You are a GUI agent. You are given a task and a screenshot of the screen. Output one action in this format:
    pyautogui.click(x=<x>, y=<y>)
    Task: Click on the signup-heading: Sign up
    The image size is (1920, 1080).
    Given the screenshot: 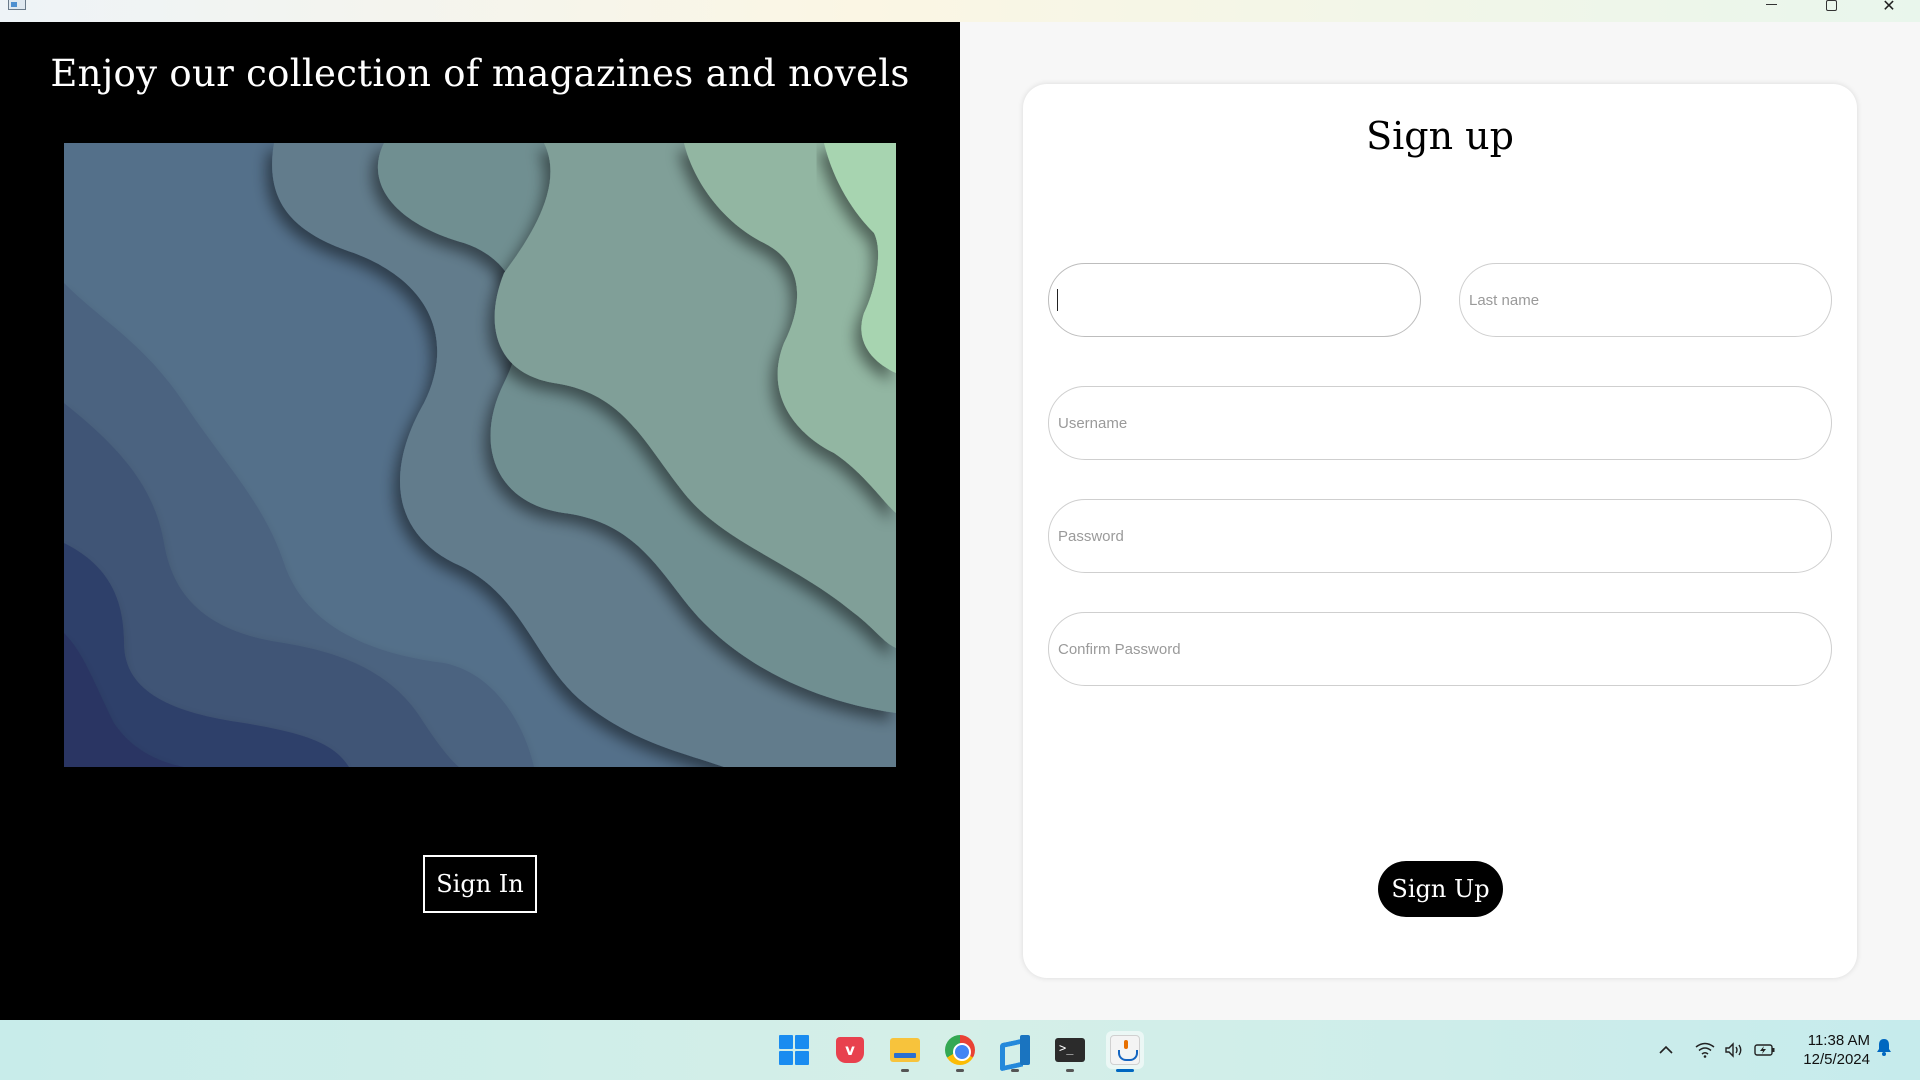 What is the action you would take?
    pyautogui.click(x=1440, y=136)
    